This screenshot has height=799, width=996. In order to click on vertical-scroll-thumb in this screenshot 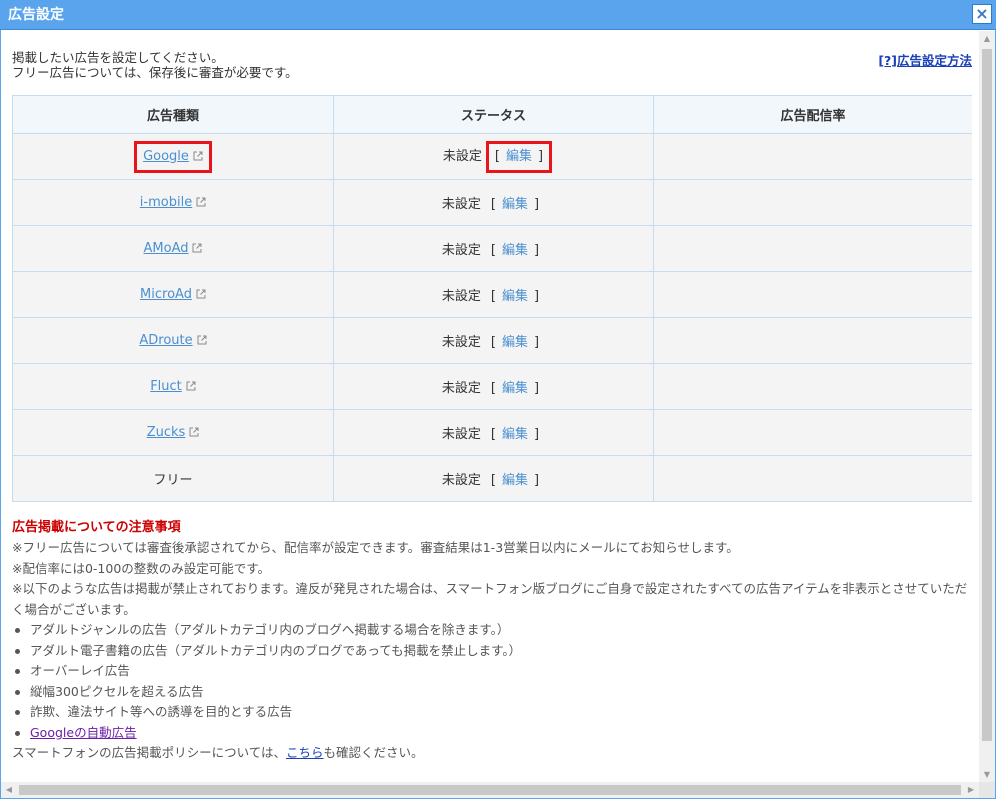, I will do `click(987, 395)`.